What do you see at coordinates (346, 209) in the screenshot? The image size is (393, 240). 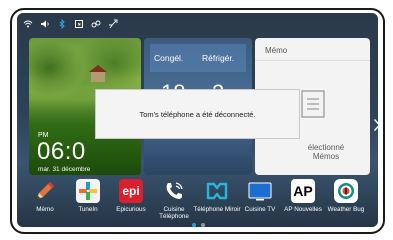 I see `app-label: Weather Bug` at bounding box center [346, 209].